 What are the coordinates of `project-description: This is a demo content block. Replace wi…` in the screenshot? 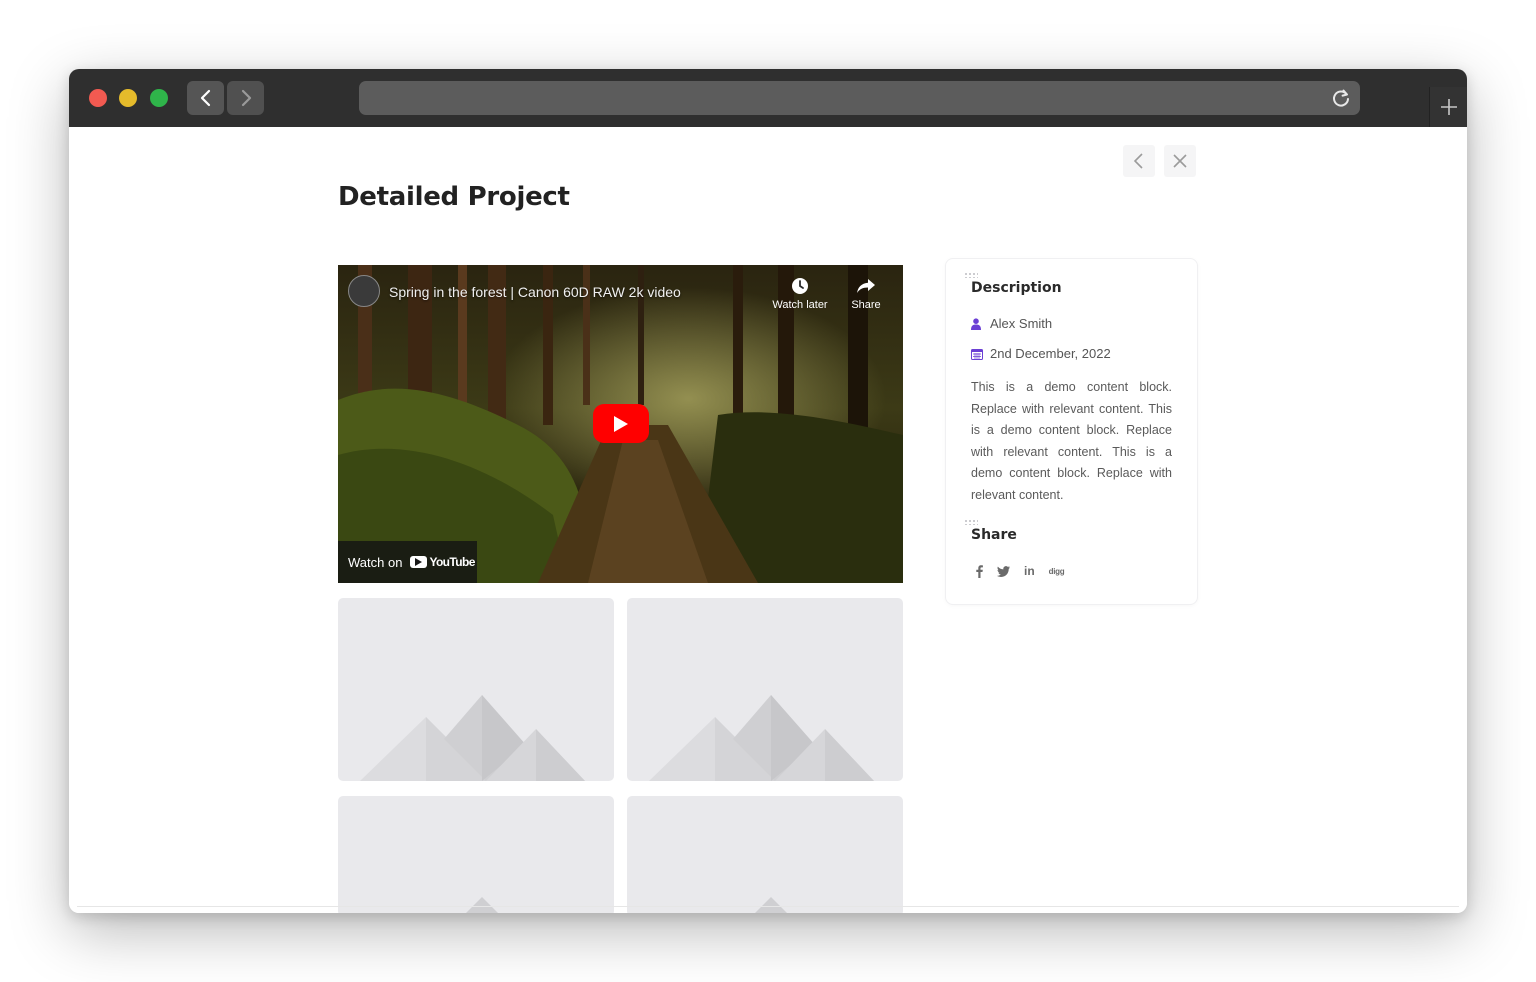 It's located at (1071, 441).